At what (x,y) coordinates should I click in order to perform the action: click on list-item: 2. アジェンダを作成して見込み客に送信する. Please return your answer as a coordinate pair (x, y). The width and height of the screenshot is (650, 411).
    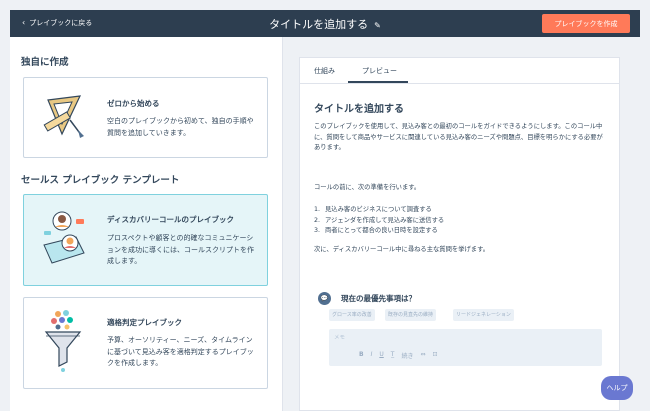
    Looking at the image, I should click on (379, 220).